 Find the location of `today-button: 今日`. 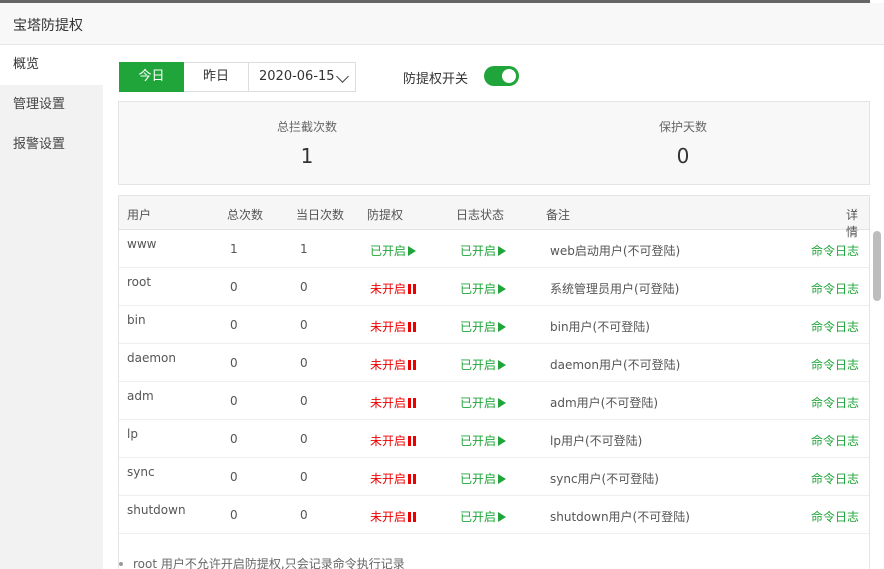

today-button: 今日 is located at coordinates (151, 77).